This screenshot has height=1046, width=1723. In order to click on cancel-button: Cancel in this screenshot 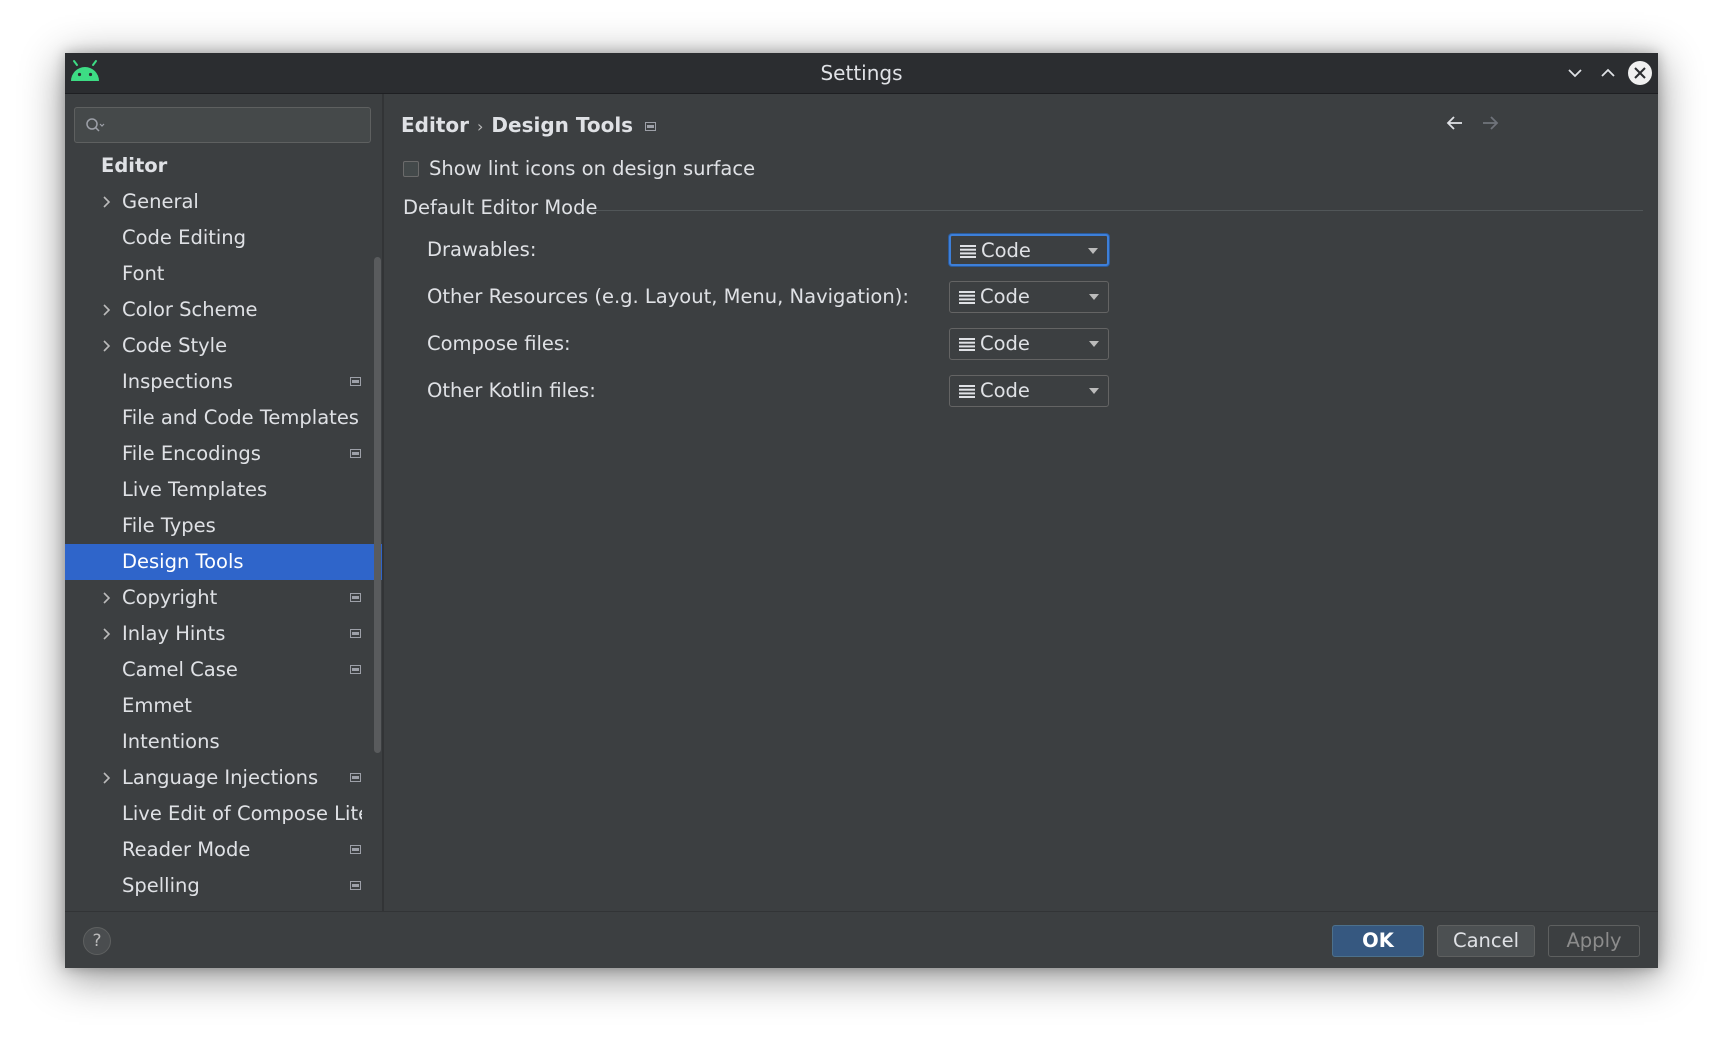, I will do `click(1486, 941)`.